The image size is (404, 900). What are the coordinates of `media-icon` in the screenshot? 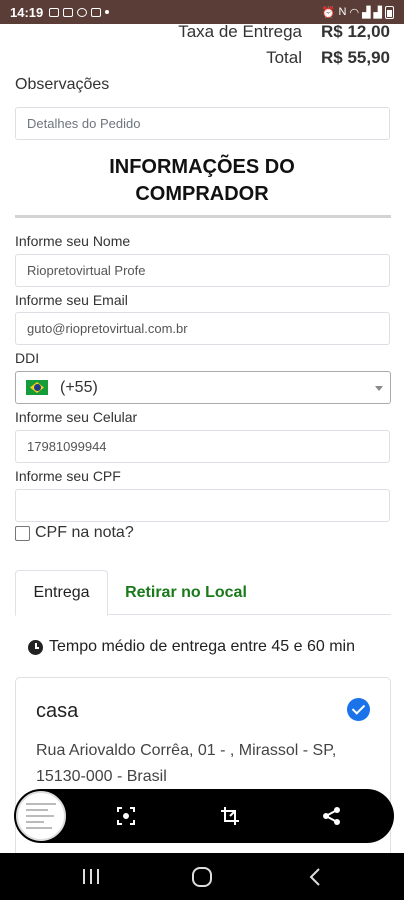 It's located at (96, 12).